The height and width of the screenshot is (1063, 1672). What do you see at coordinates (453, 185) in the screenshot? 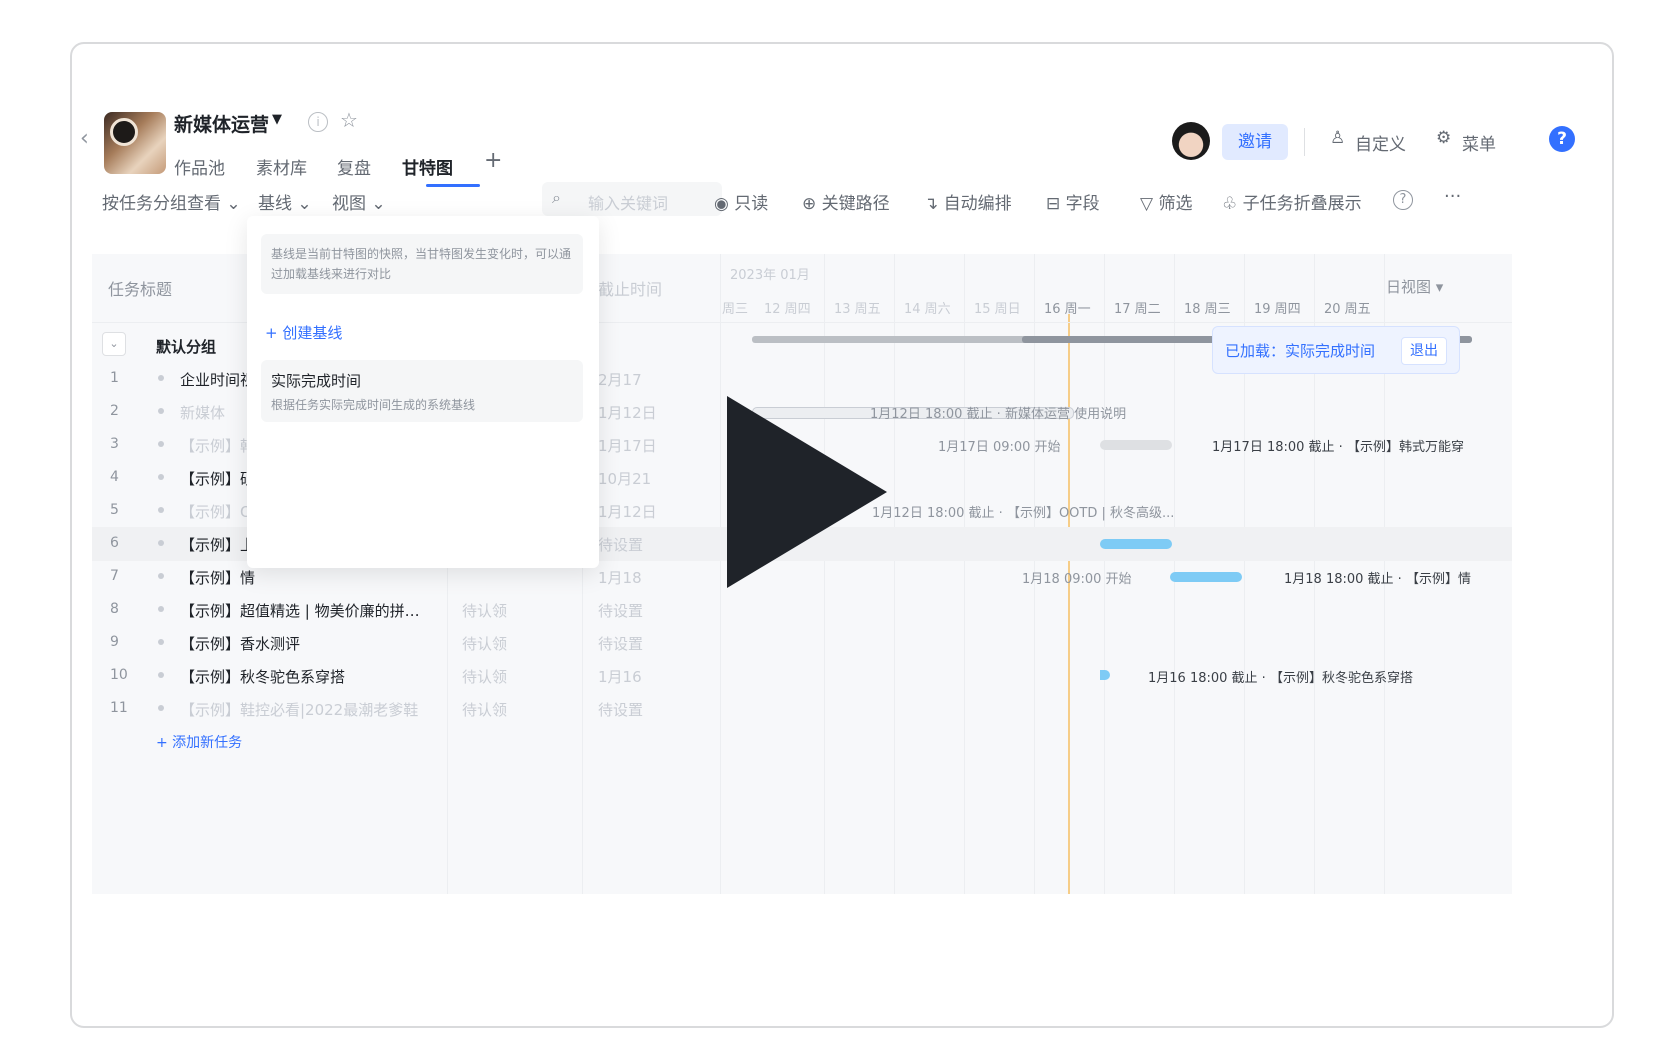
I see `active-tab-indicator` at bounding box center [453, 185].